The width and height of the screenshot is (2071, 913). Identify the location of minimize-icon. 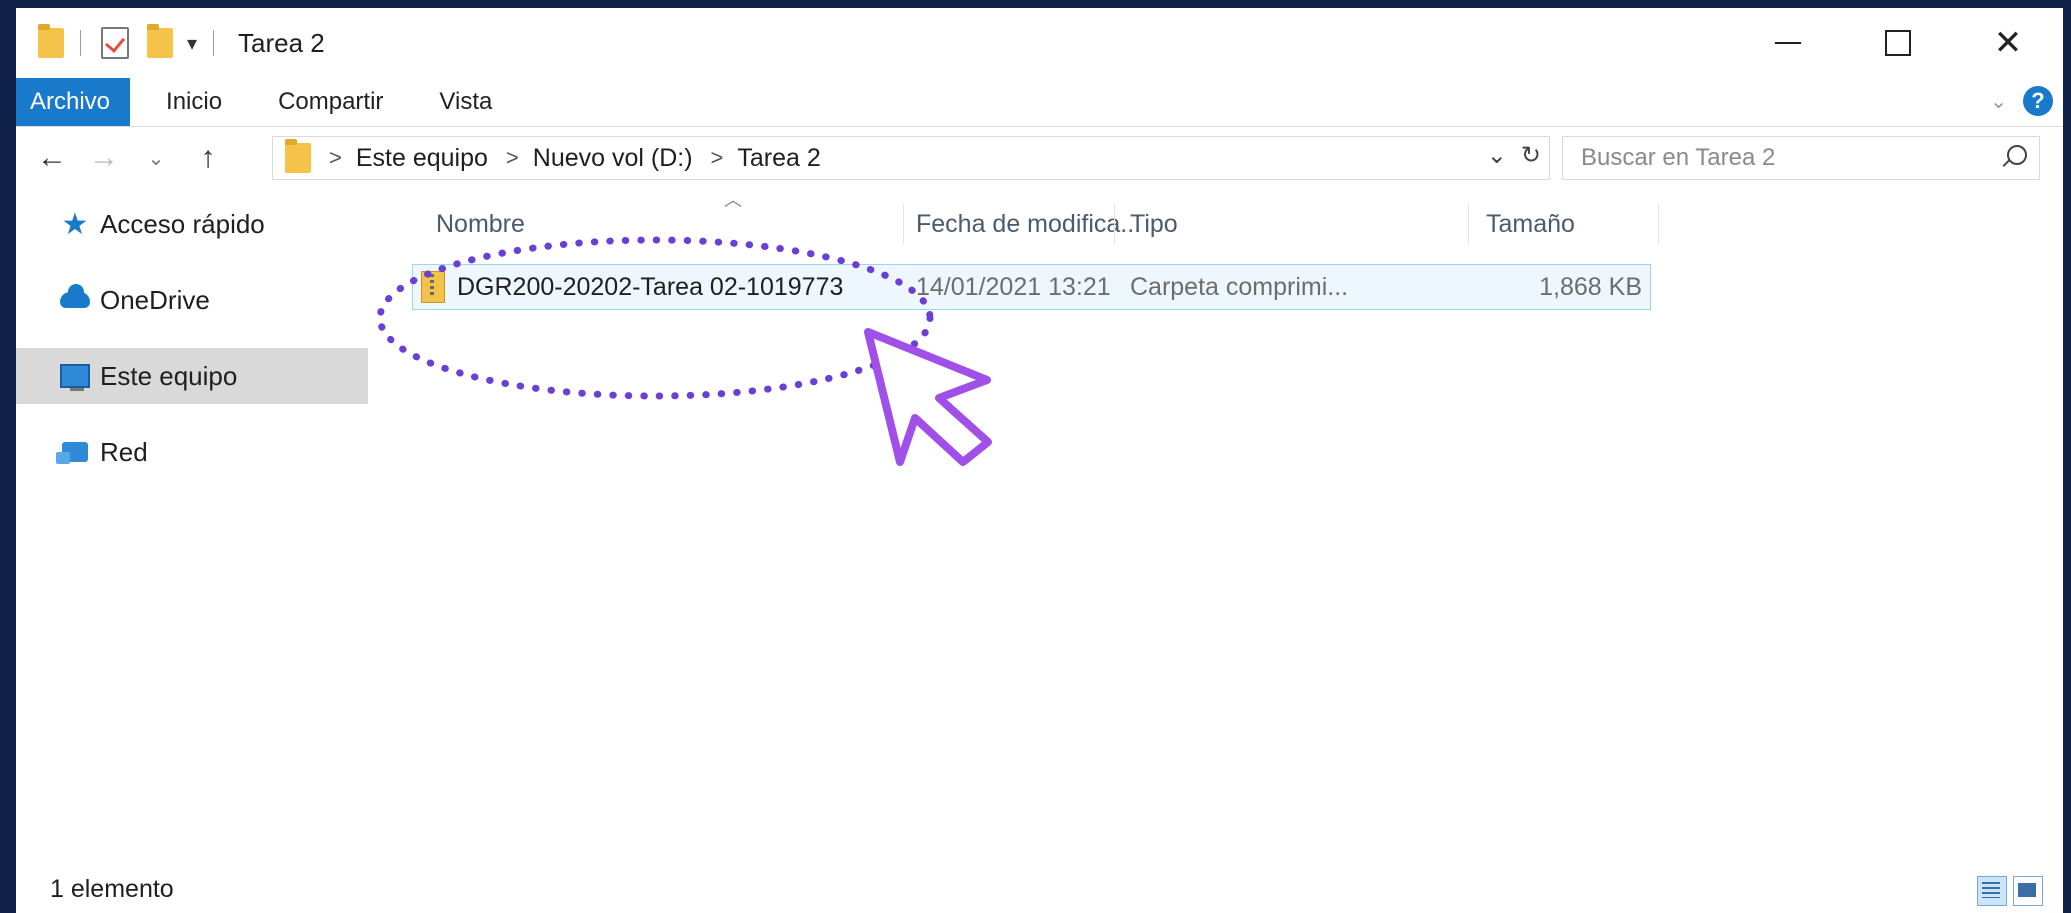
(1788, 43).